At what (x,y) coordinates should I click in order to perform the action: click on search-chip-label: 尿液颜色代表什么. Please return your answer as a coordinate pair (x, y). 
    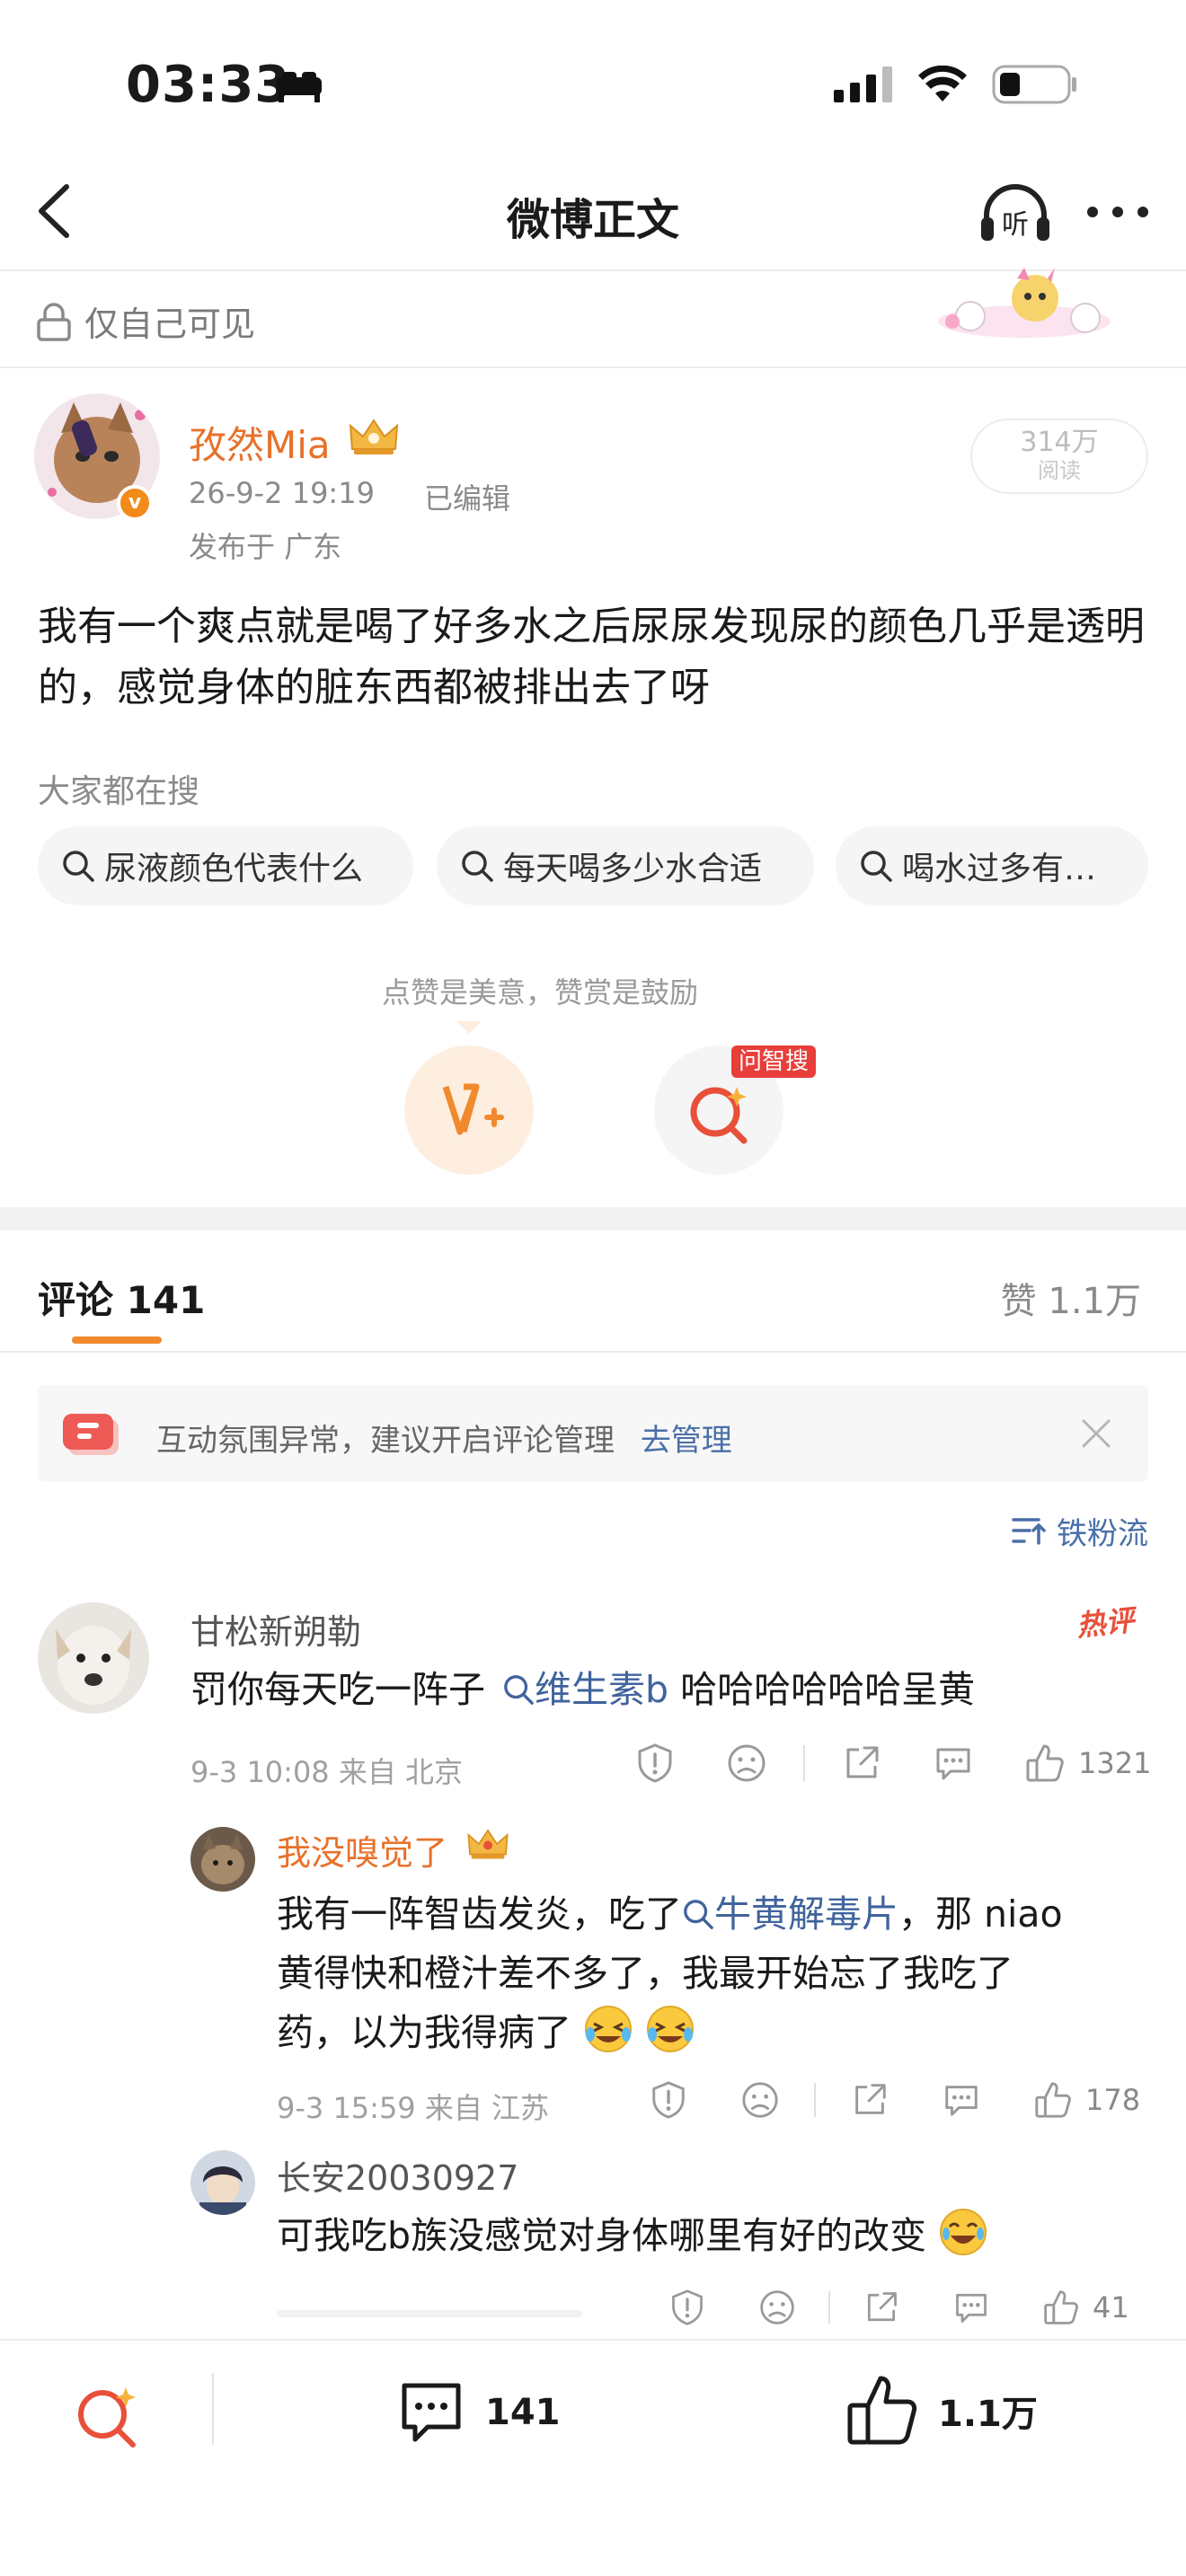
    Looking at the image, I should click on (234, 869).